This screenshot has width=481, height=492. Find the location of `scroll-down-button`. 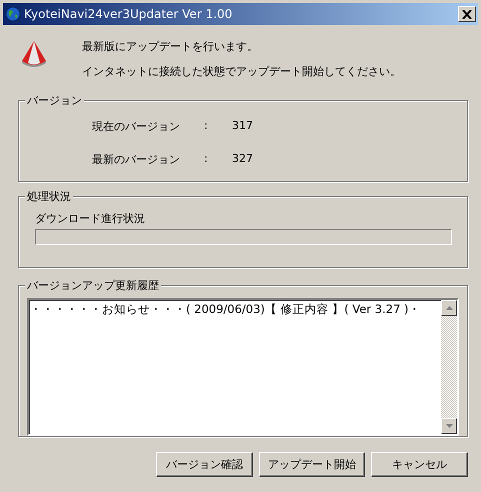

scroll-down-button is located at coordinates (449, 426).